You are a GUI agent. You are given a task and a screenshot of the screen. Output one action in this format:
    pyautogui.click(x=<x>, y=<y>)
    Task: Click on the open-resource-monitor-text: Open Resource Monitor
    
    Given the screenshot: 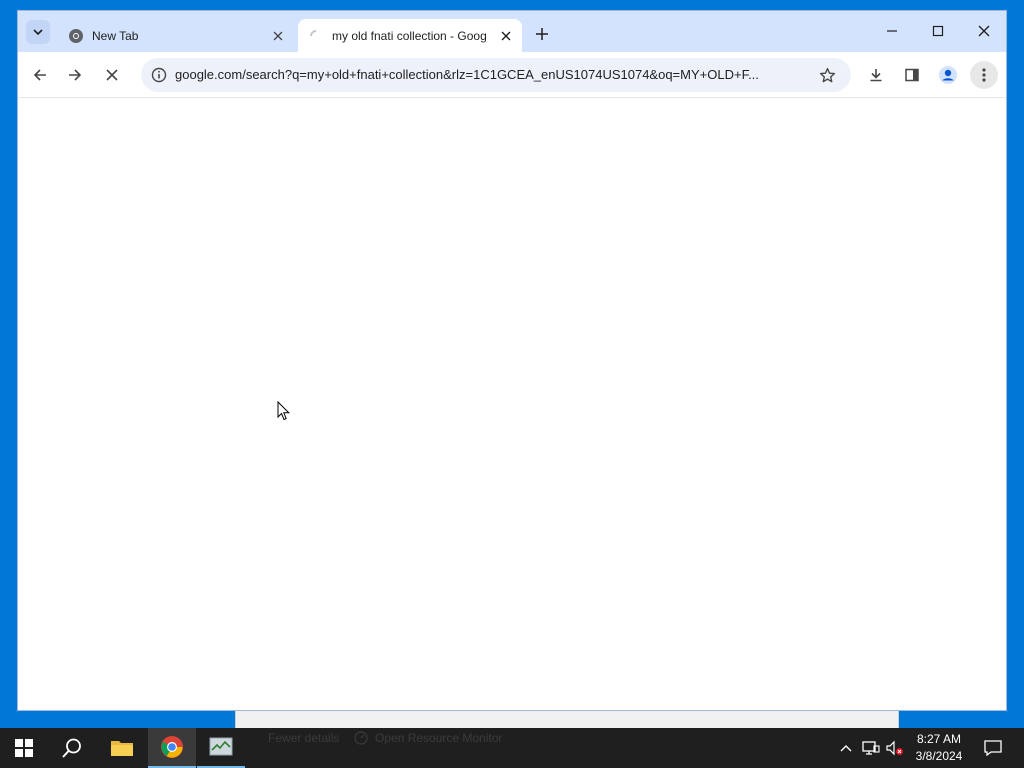 What is the action you would take?
    pyautogui.click(x=439, y=738)
    